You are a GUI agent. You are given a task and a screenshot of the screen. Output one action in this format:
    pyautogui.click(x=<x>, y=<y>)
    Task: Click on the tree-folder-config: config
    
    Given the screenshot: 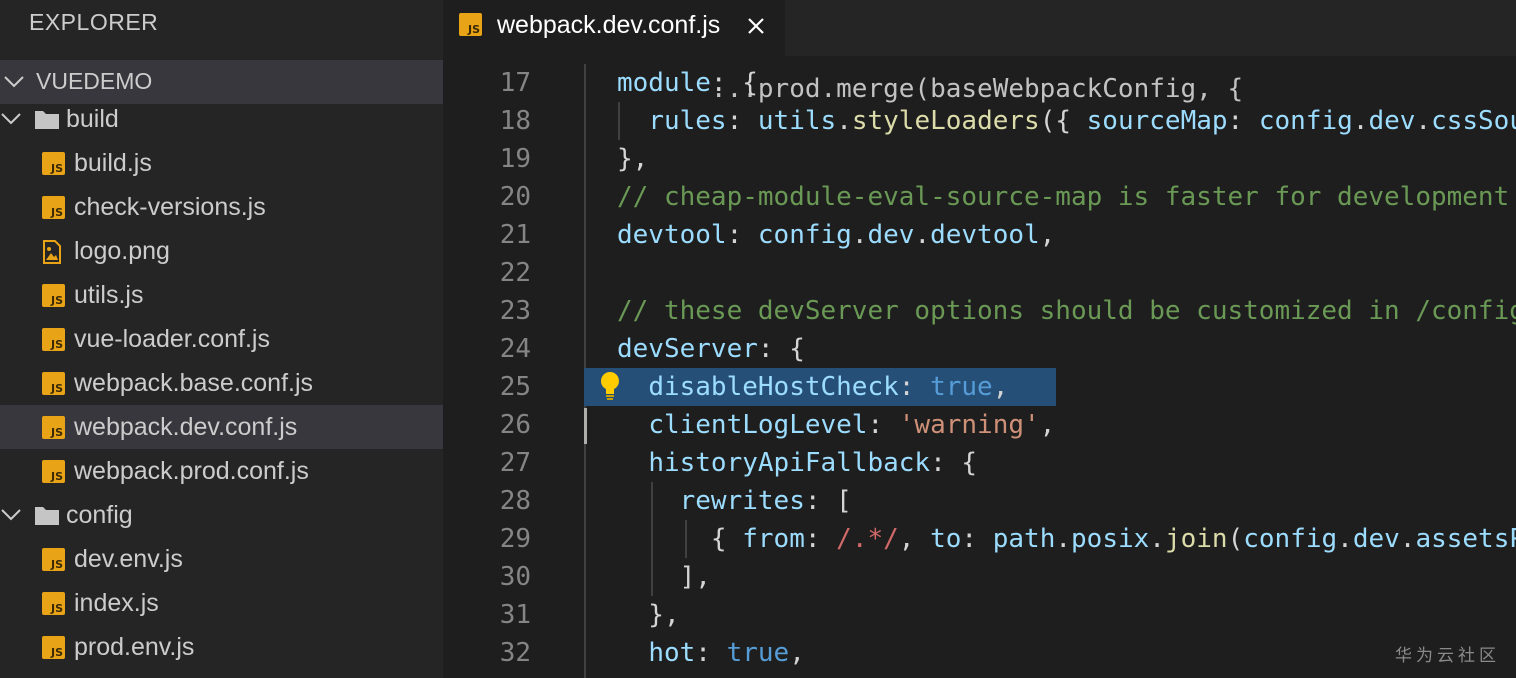 What is the action you would take?
    pyautogui.click(x=221, y=515)
    